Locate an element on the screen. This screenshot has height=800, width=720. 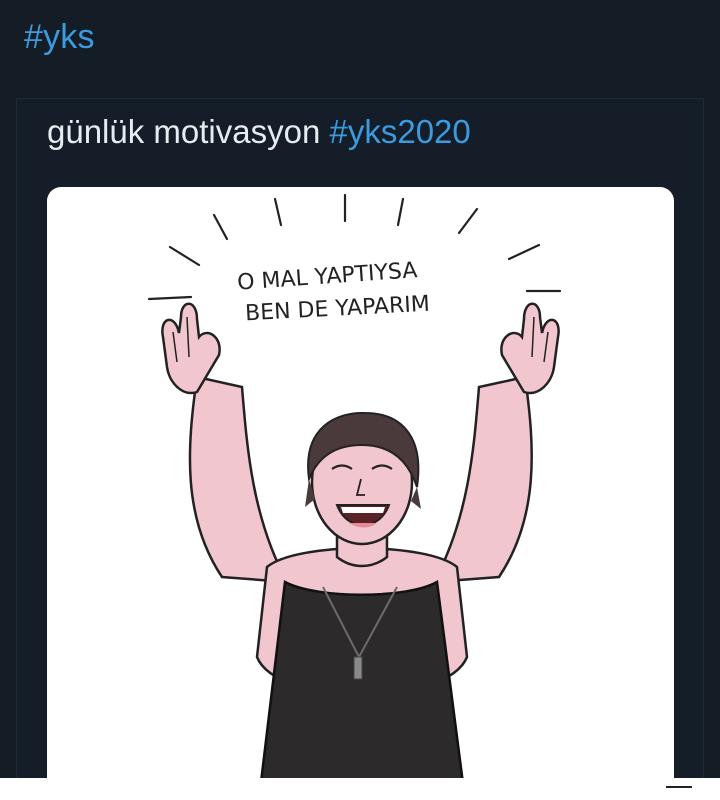
caption-line-1: O MAL YAPTIYSA is located at coordinates (327, 277).